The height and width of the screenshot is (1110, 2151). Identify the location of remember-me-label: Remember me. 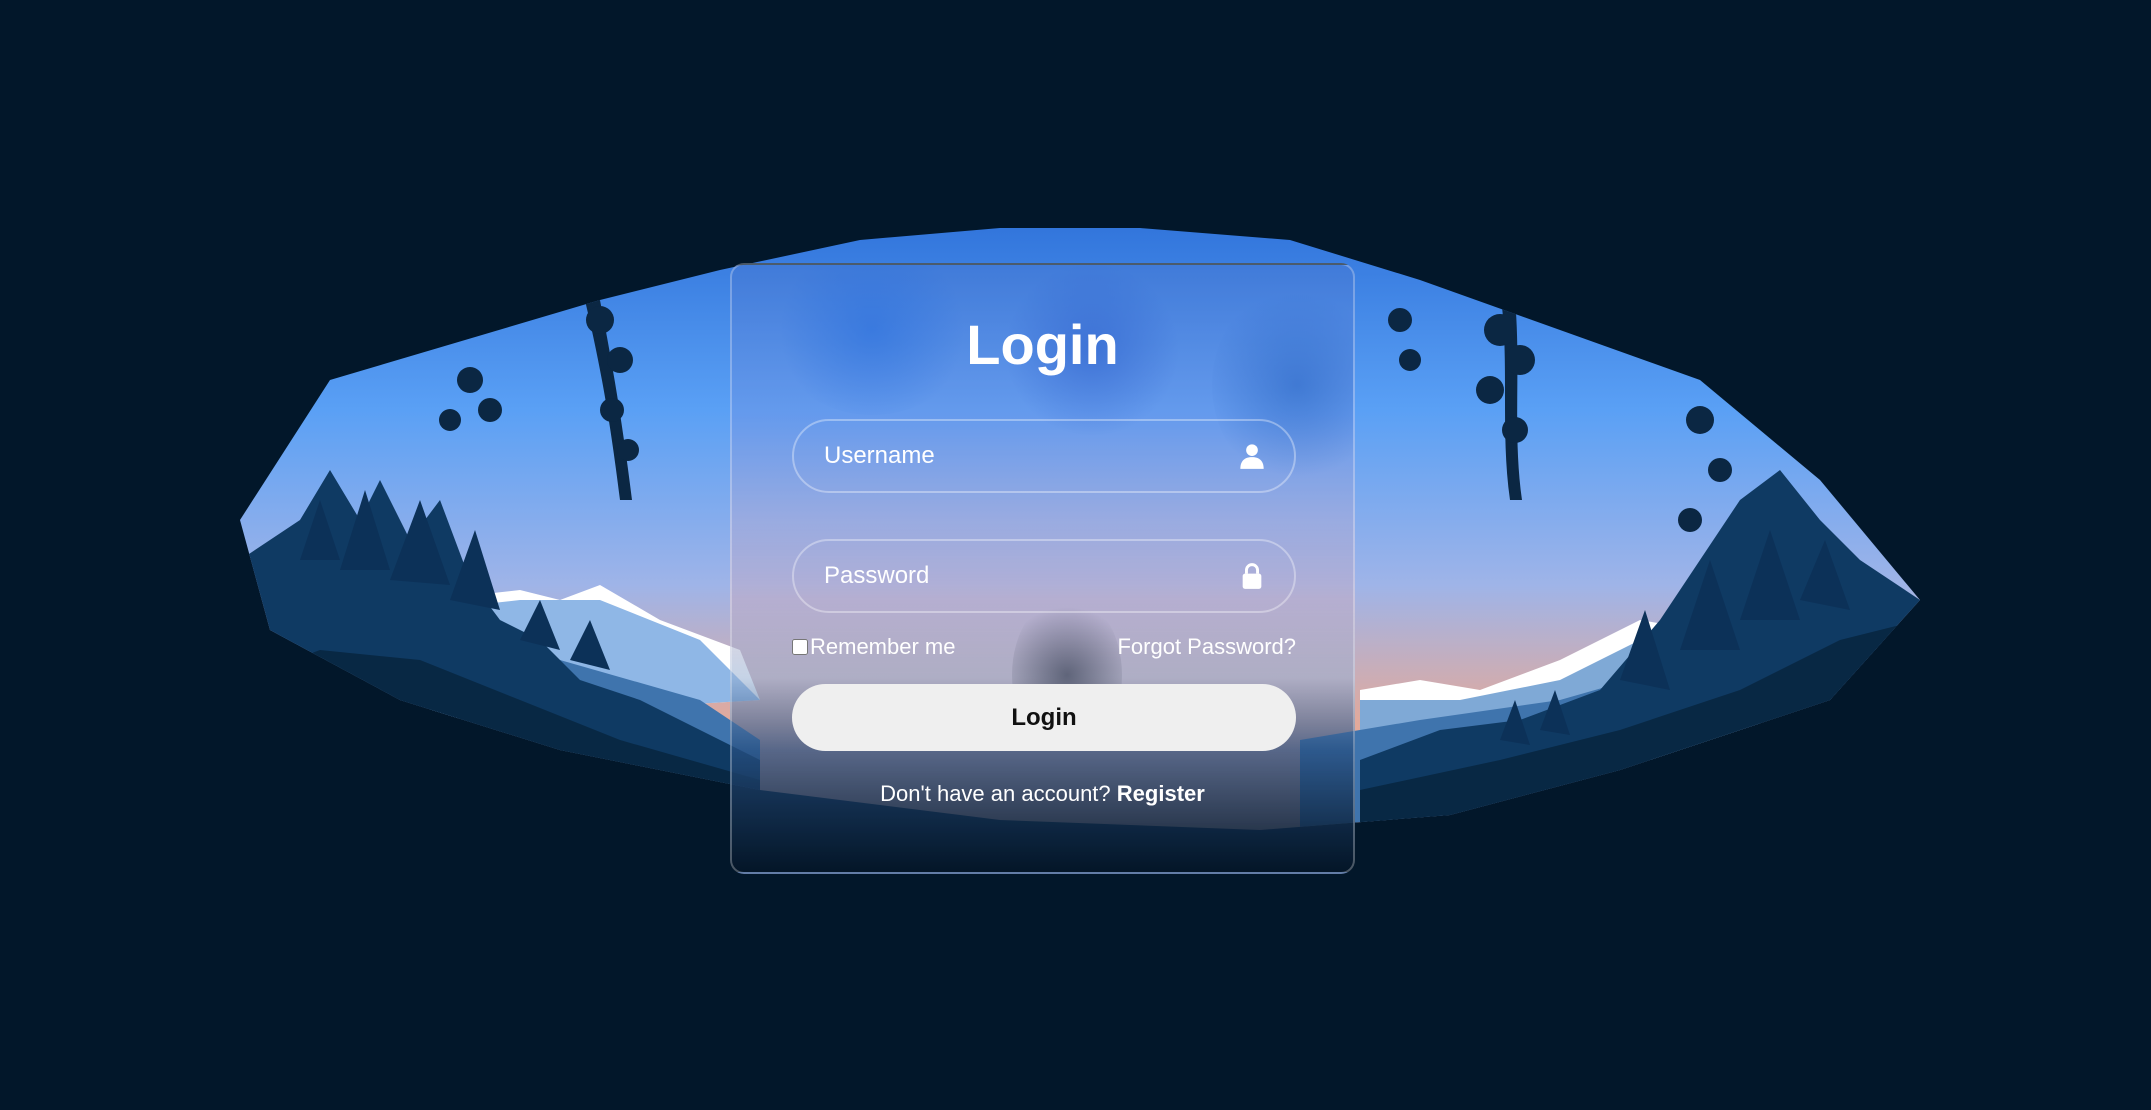
(873, 647).